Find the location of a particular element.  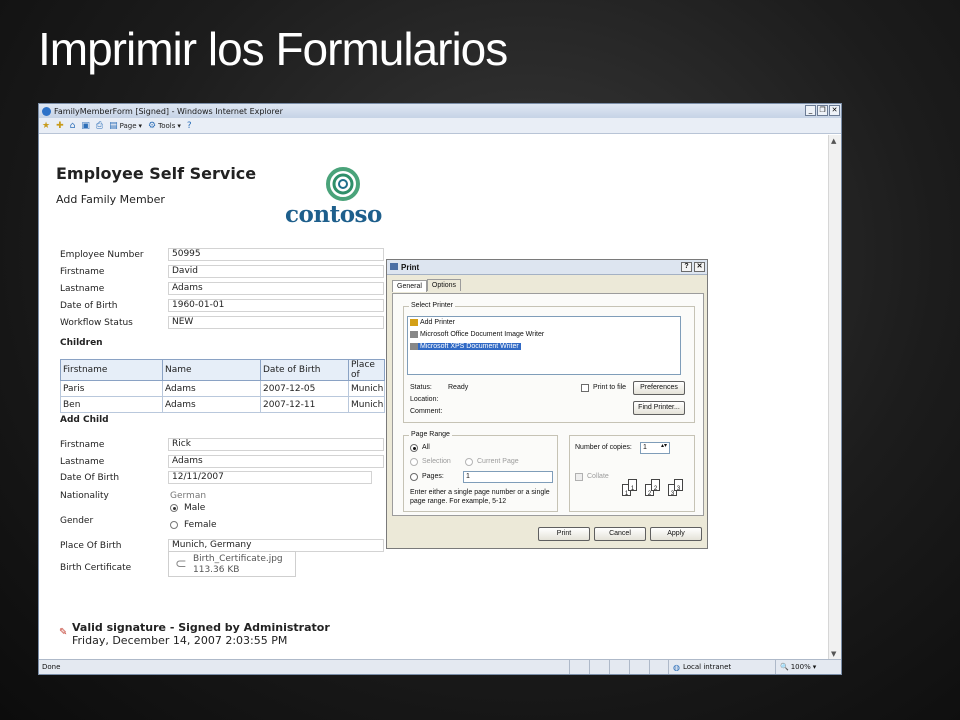

nationality-label: Nationality is located at coordinates (84, 496).